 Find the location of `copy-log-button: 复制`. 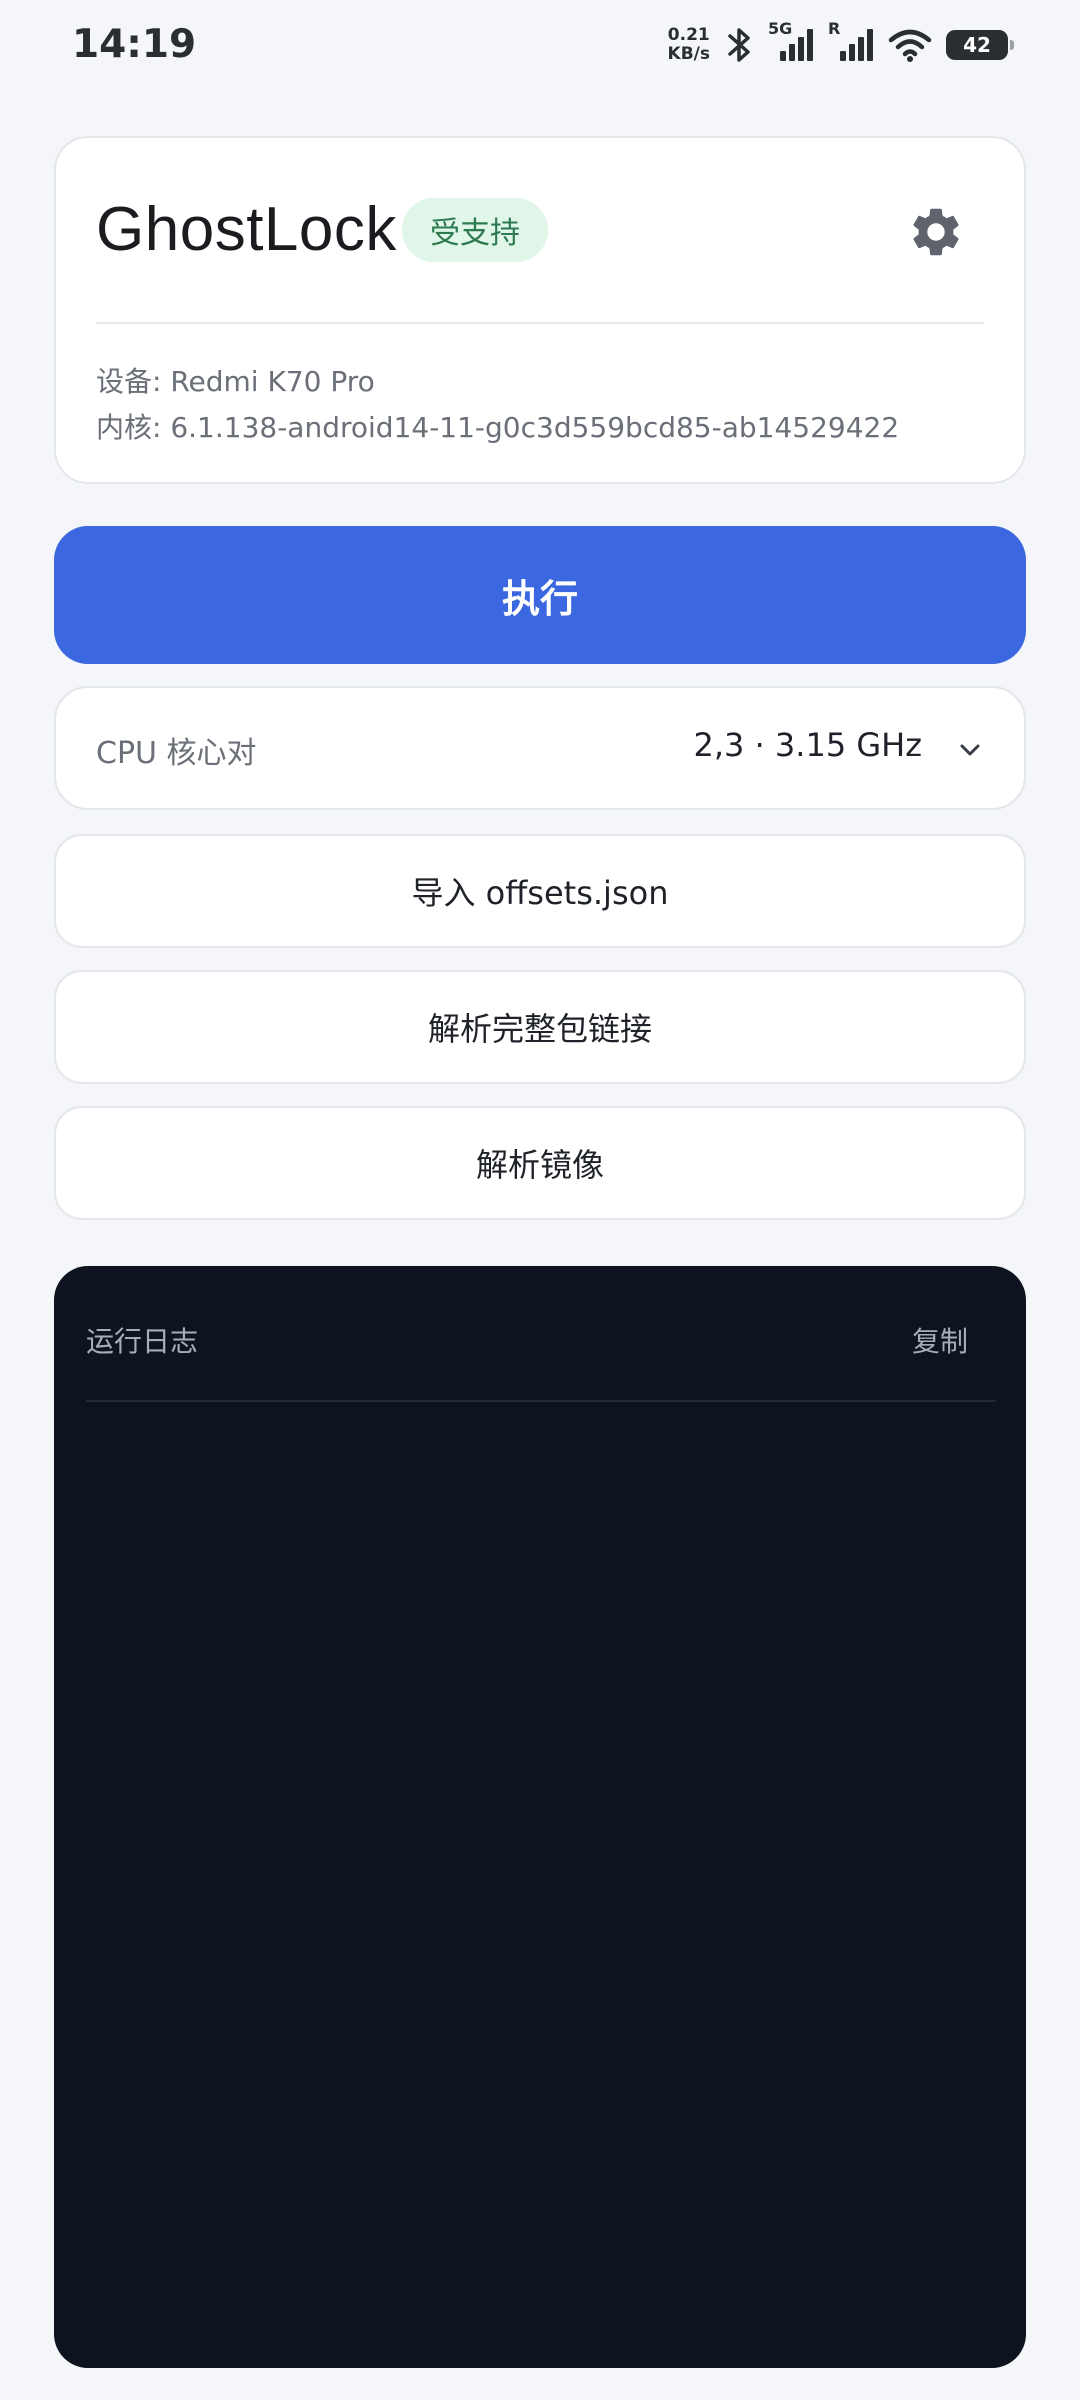

copy-log-button: 复制 is located at coordinates (940, 1340).